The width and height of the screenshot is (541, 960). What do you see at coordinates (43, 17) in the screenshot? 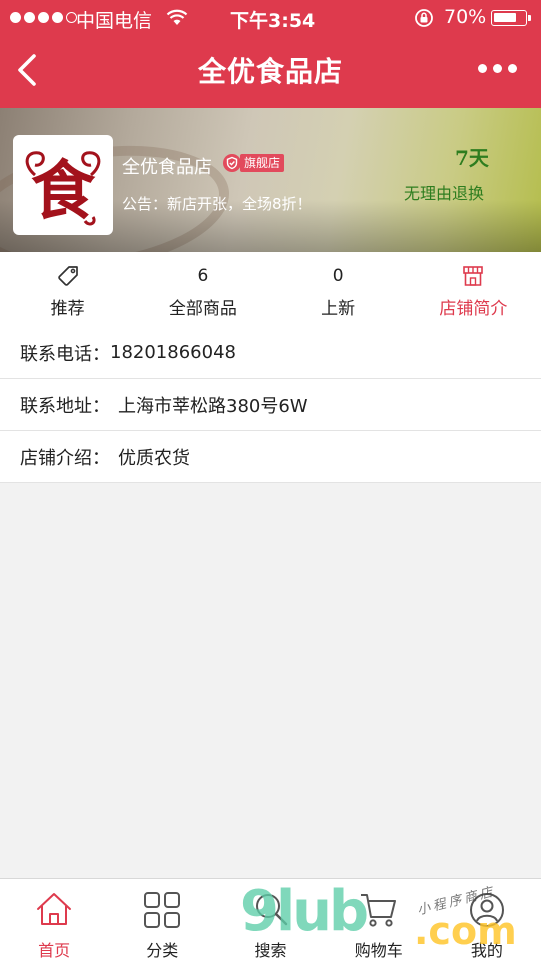
I see `signal-strength-icon` at bounding box center [43, 17].